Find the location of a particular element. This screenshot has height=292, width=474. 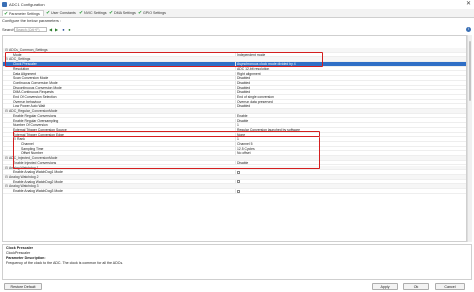

tab-parameter-settings: ✔ Parameter Settings is located at coordinates (23, 13).